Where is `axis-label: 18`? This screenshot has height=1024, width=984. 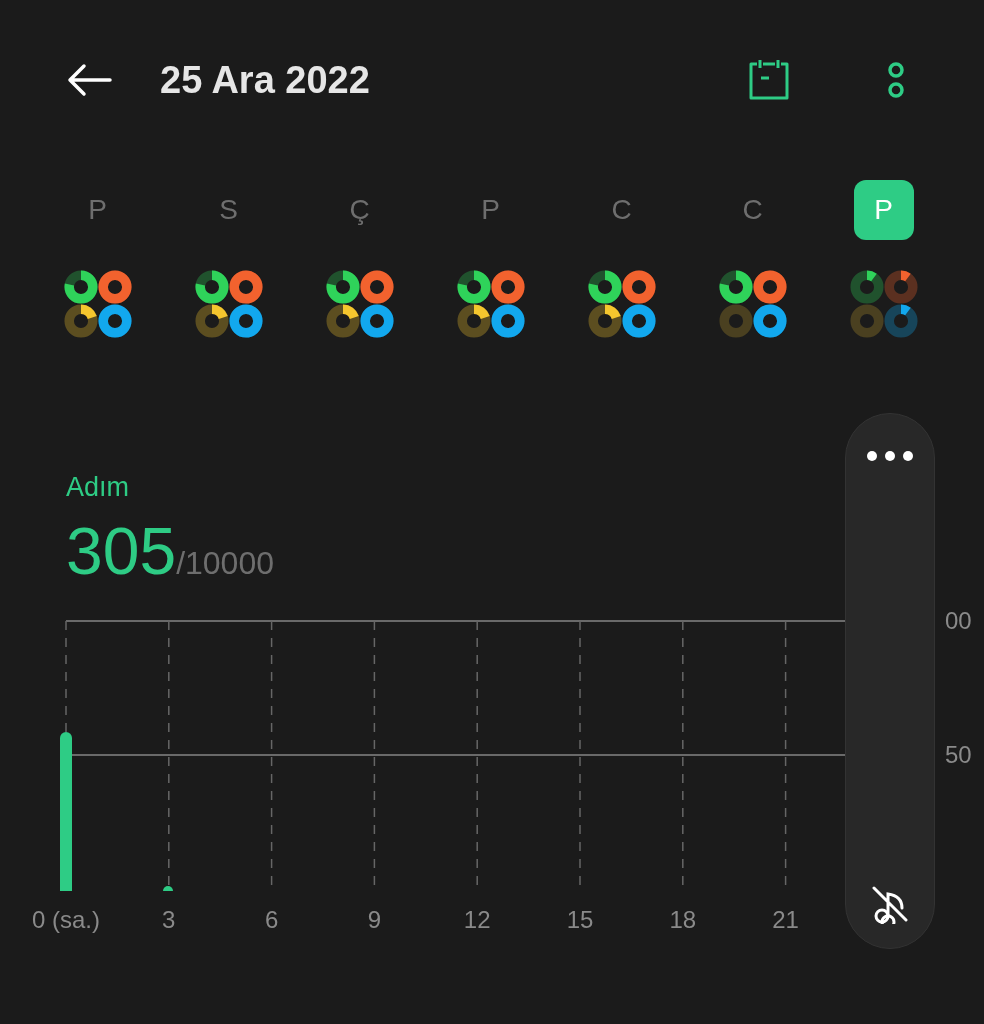
axis-label: 18 is located at coordinates (683, 919).